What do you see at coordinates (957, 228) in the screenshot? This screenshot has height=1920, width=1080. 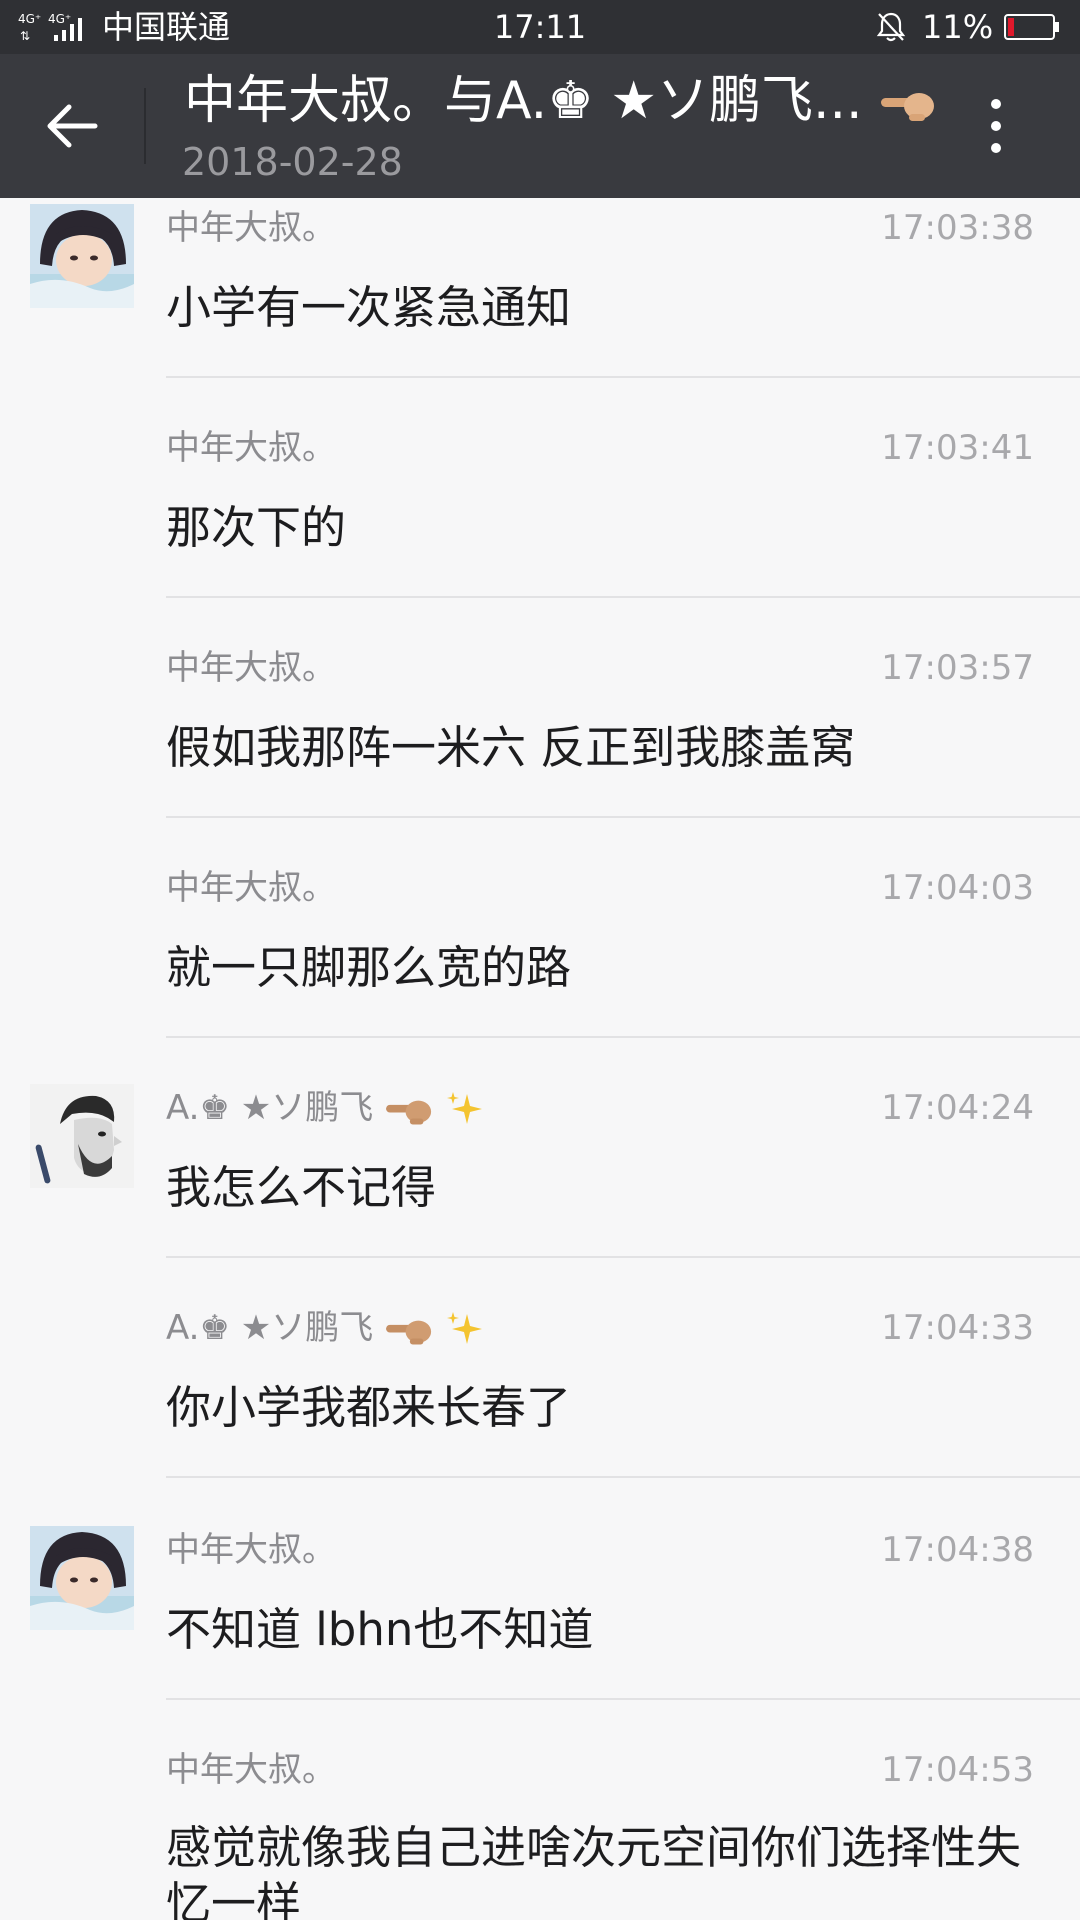 I see `message-time: 17:03:38` at bounding box center [957, 228].